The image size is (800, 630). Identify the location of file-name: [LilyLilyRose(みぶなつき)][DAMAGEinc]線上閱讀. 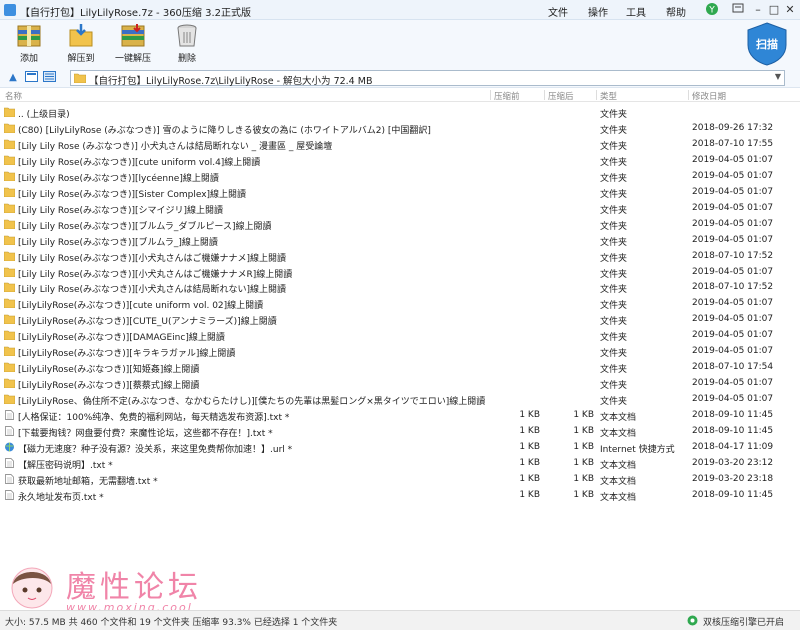
(121, 338).